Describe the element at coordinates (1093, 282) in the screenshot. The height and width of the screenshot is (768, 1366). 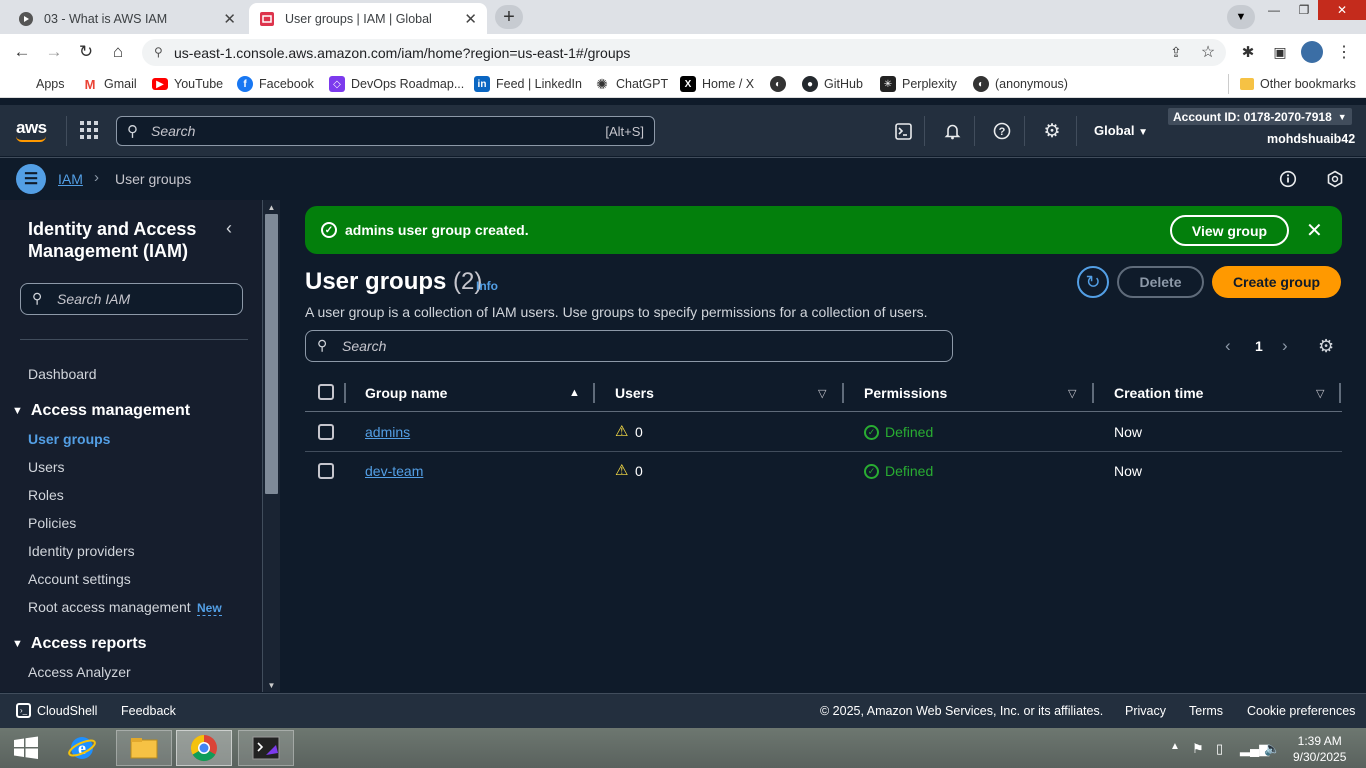
I see `refresh-icon: ↻` at that location.